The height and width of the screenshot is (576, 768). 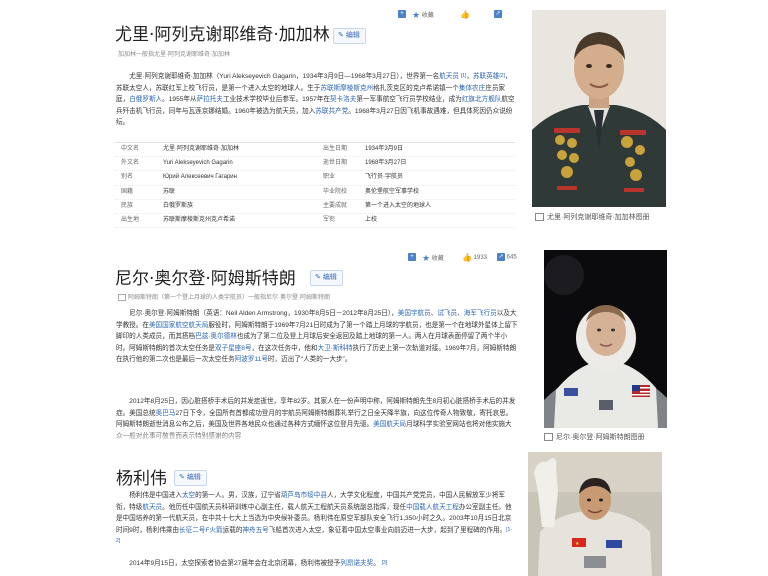 What do you see at coordinates (265, 437) in the screenshot?
I see `fade-overlay` at bounding box center [265, 437].